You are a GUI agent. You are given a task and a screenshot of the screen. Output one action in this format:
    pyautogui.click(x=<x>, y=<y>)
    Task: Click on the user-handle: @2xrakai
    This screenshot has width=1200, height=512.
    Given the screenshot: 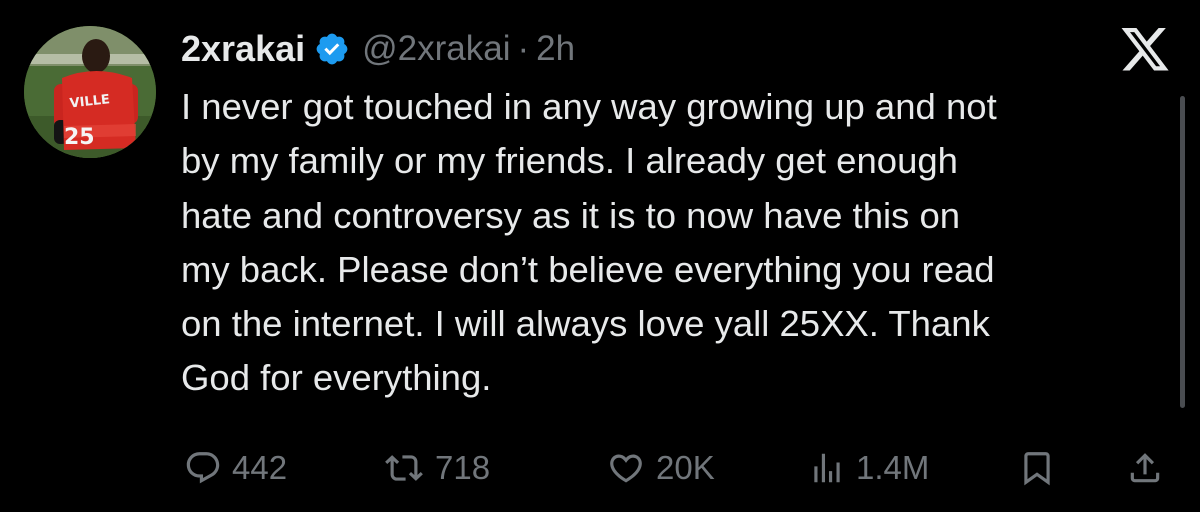 What is the action you would take?
    pyautogui.click(x=436, y=49)
    